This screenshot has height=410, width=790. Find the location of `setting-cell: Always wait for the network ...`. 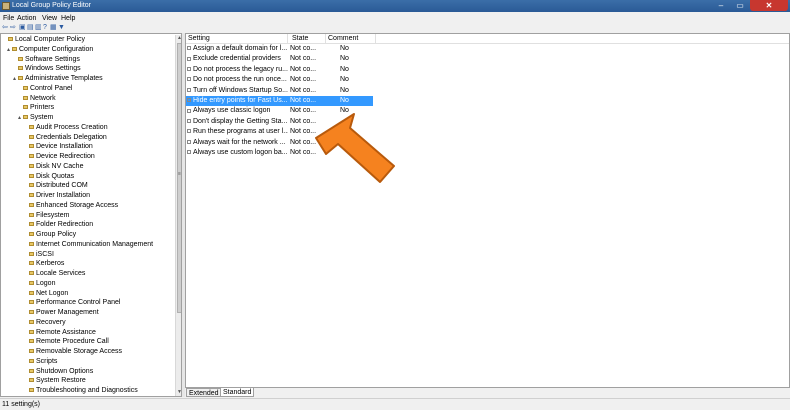

setting-cell: Always wait for the network ... is located at coordinates (237, 143).